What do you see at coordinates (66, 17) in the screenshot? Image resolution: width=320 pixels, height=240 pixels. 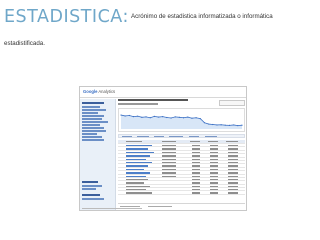 I see `slide-title: ESTADISTICA:` at bounding box center [66, 17].